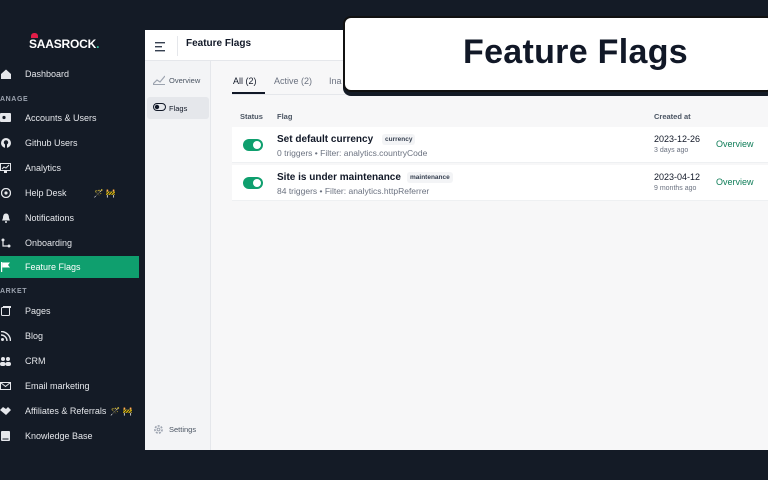  I want to click on sidebar-item-github-users: Github Users, so click(69, 143).